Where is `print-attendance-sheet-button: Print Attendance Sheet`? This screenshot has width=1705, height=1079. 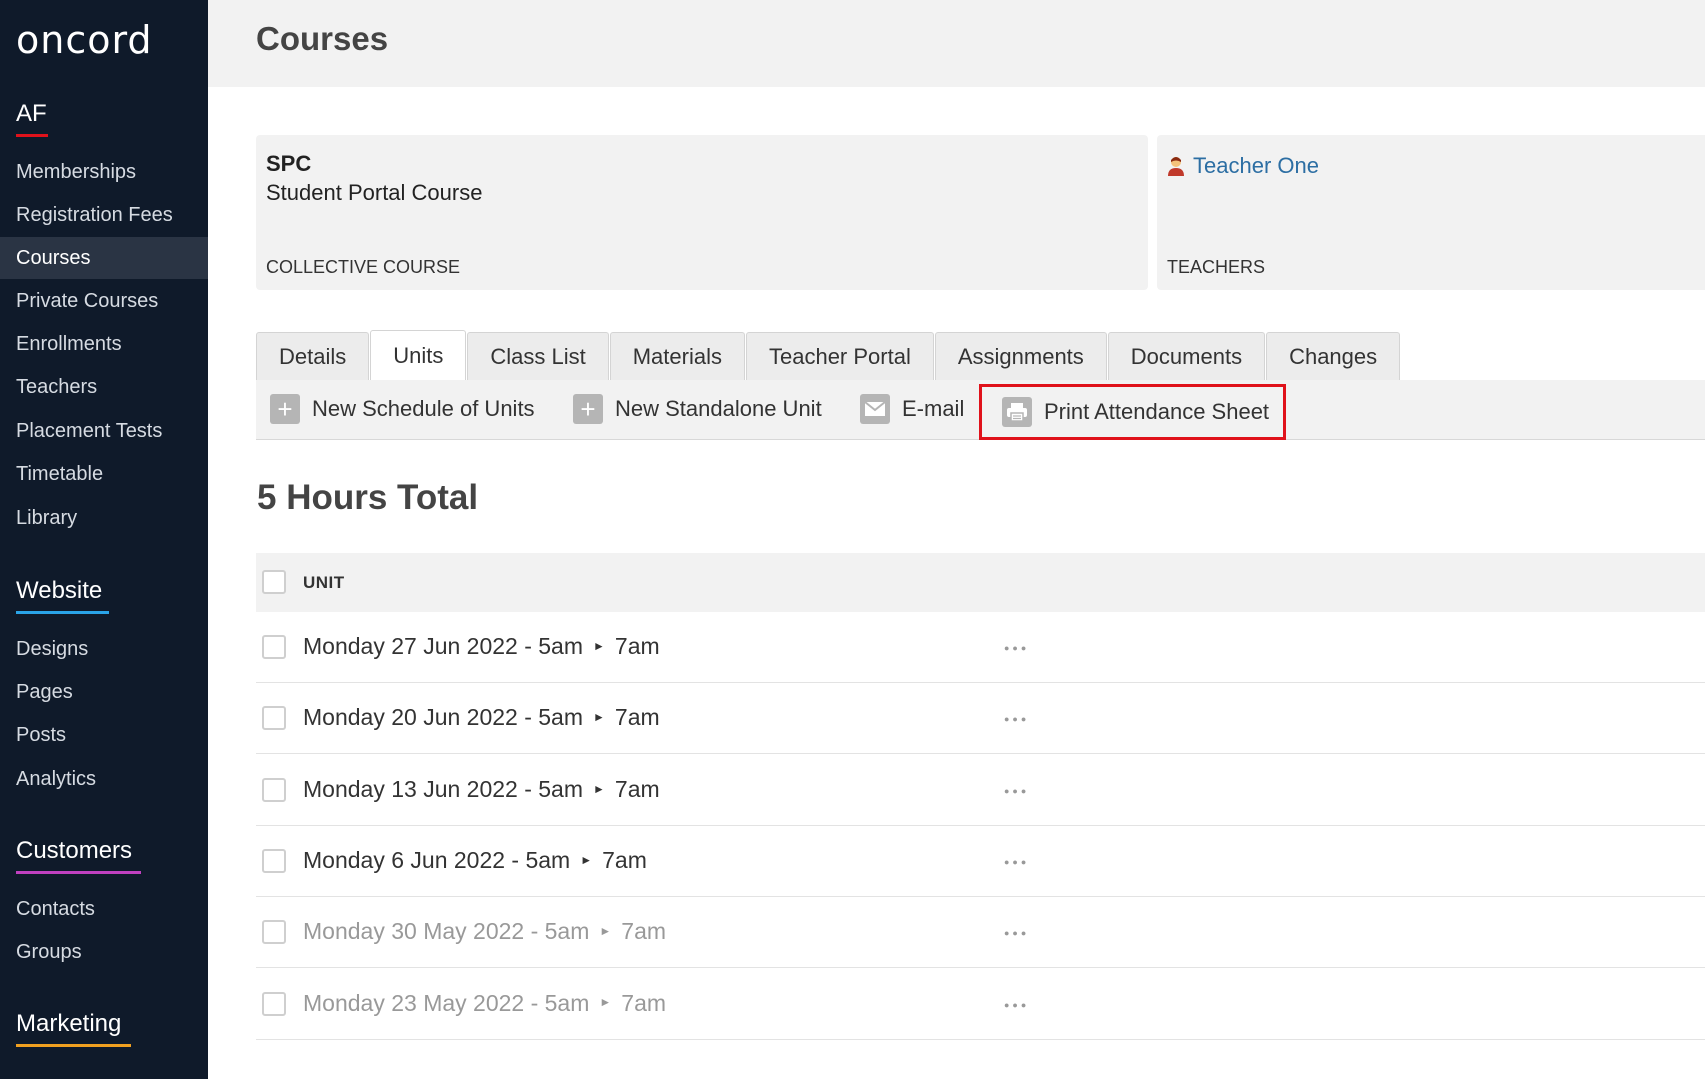 print-attendance-sheet-button: Print Attendance Sheet is located at coordinates (1133, 412).